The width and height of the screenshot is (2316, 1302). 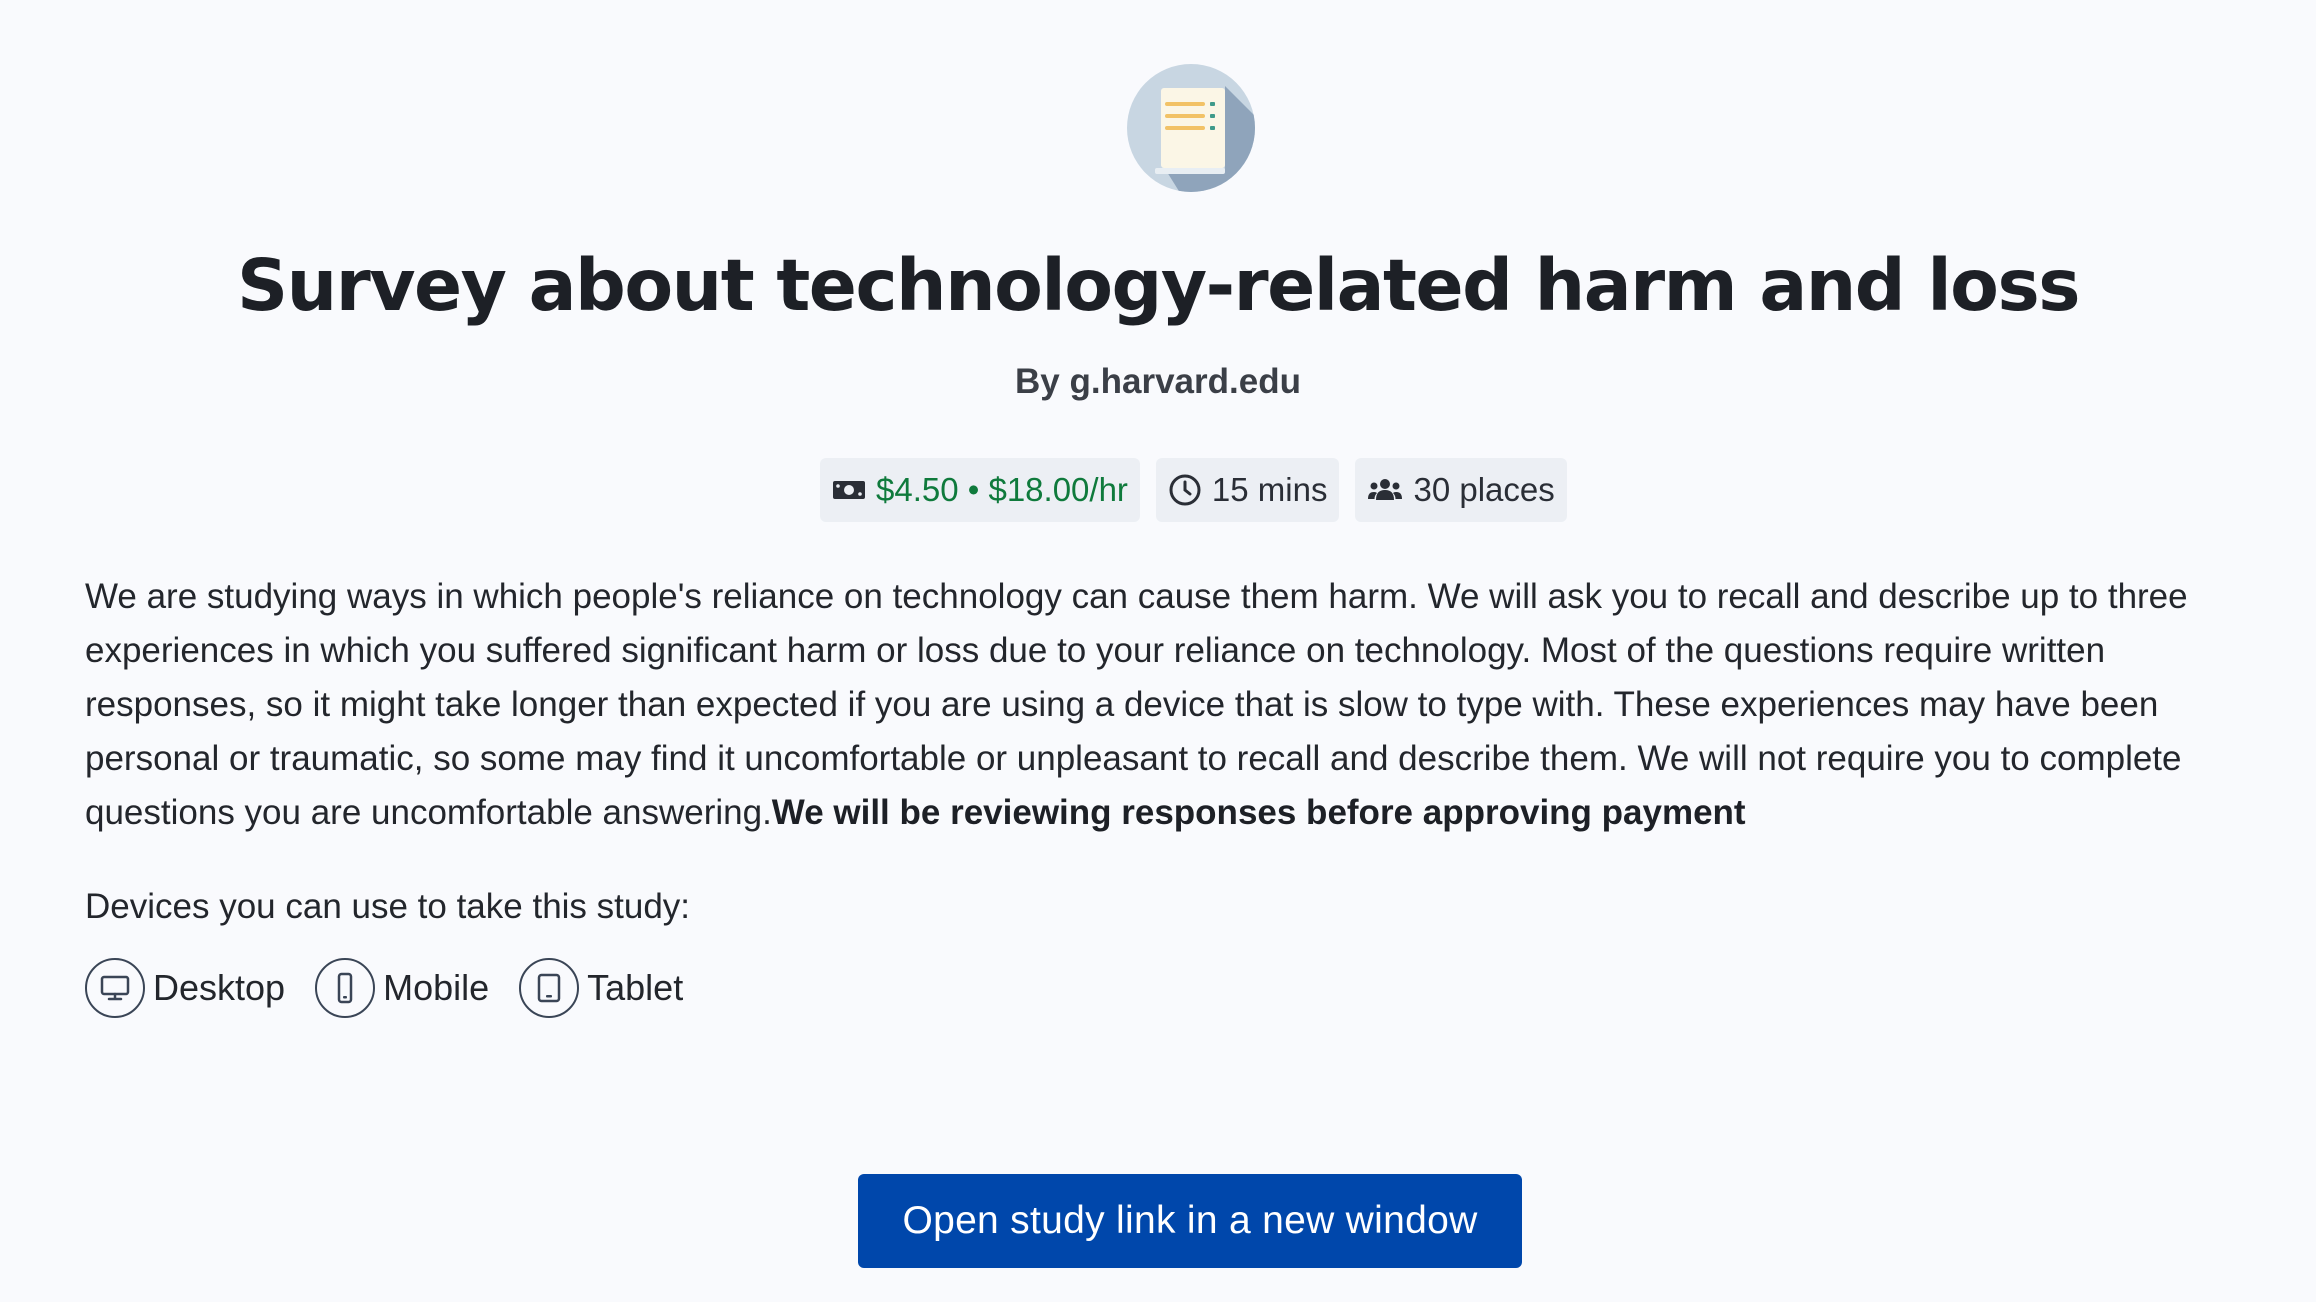 I want to click on desktop-icon, so click(x=115, y=988).